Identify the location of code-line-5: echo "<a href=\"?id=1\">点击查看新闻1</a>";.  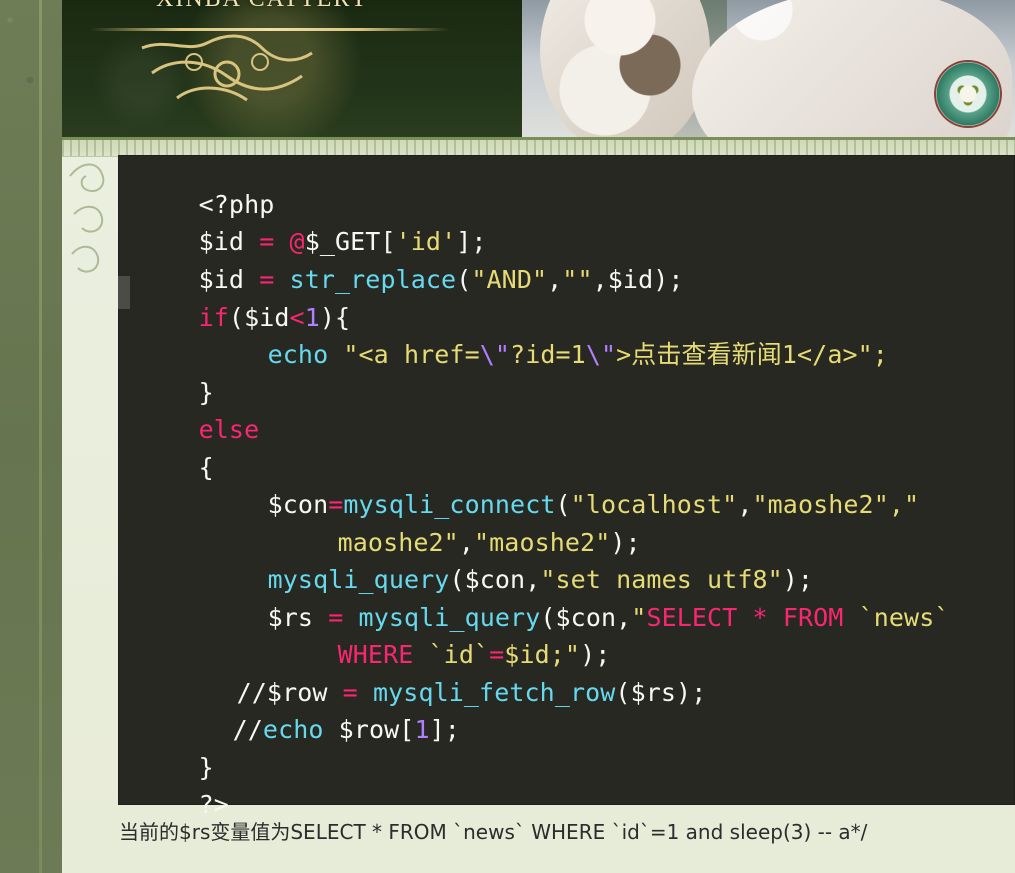
(547, 354).